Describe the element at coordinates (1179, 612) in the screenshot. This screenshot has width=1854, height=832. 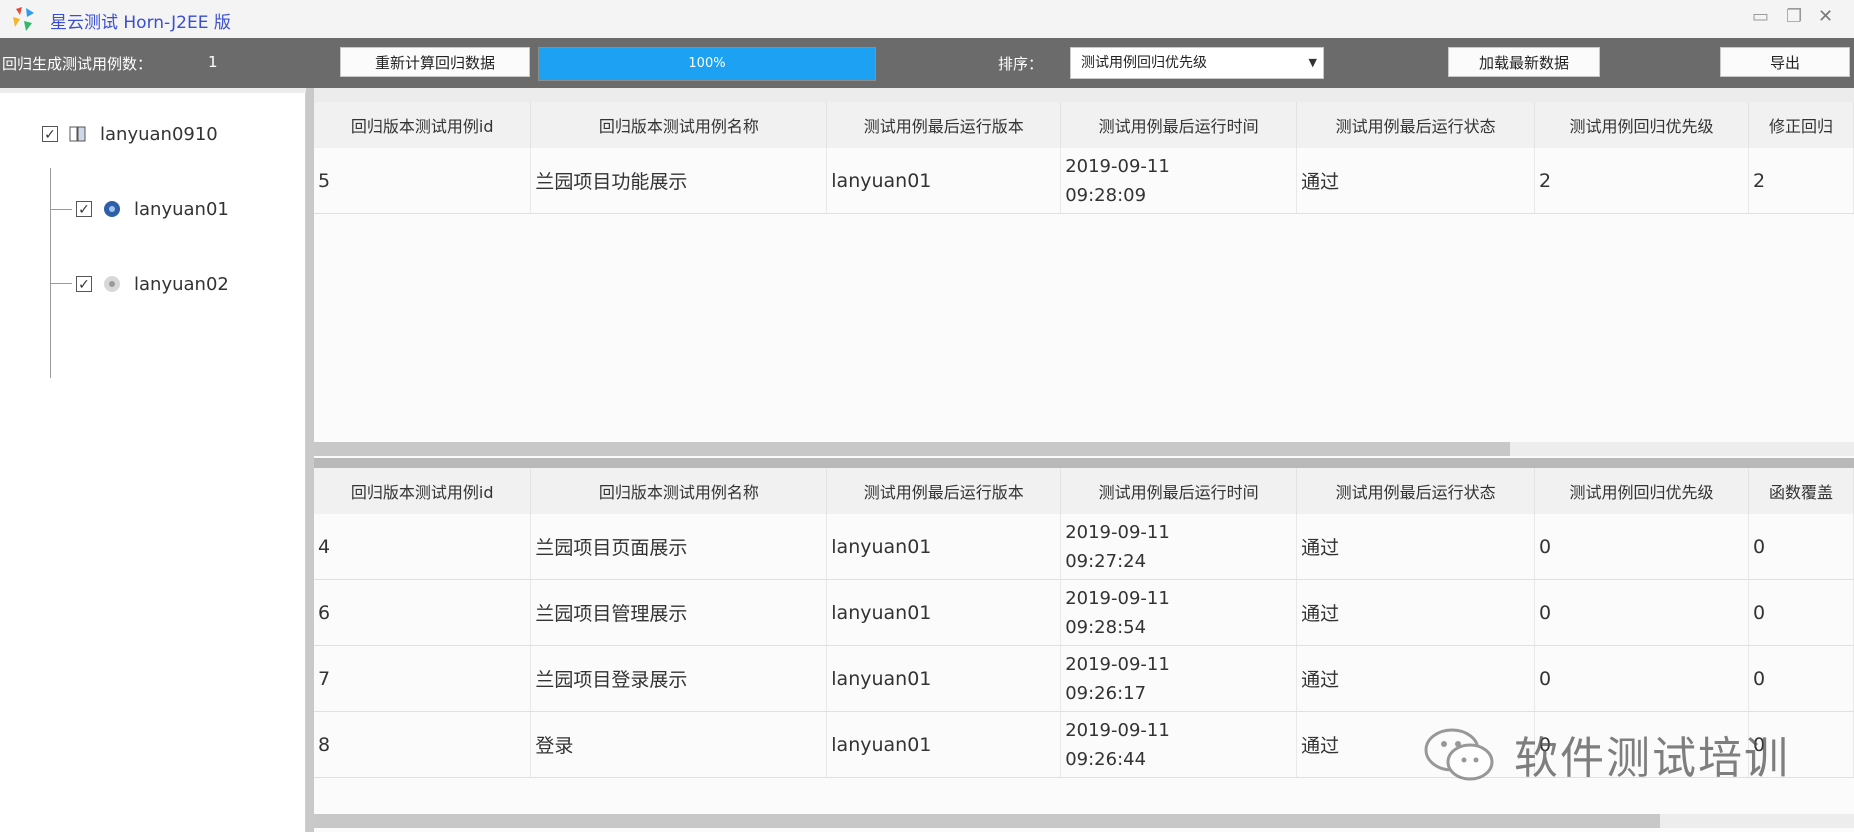
I see `cell-run-time: 2019-09-11 09:28:54` at that location.